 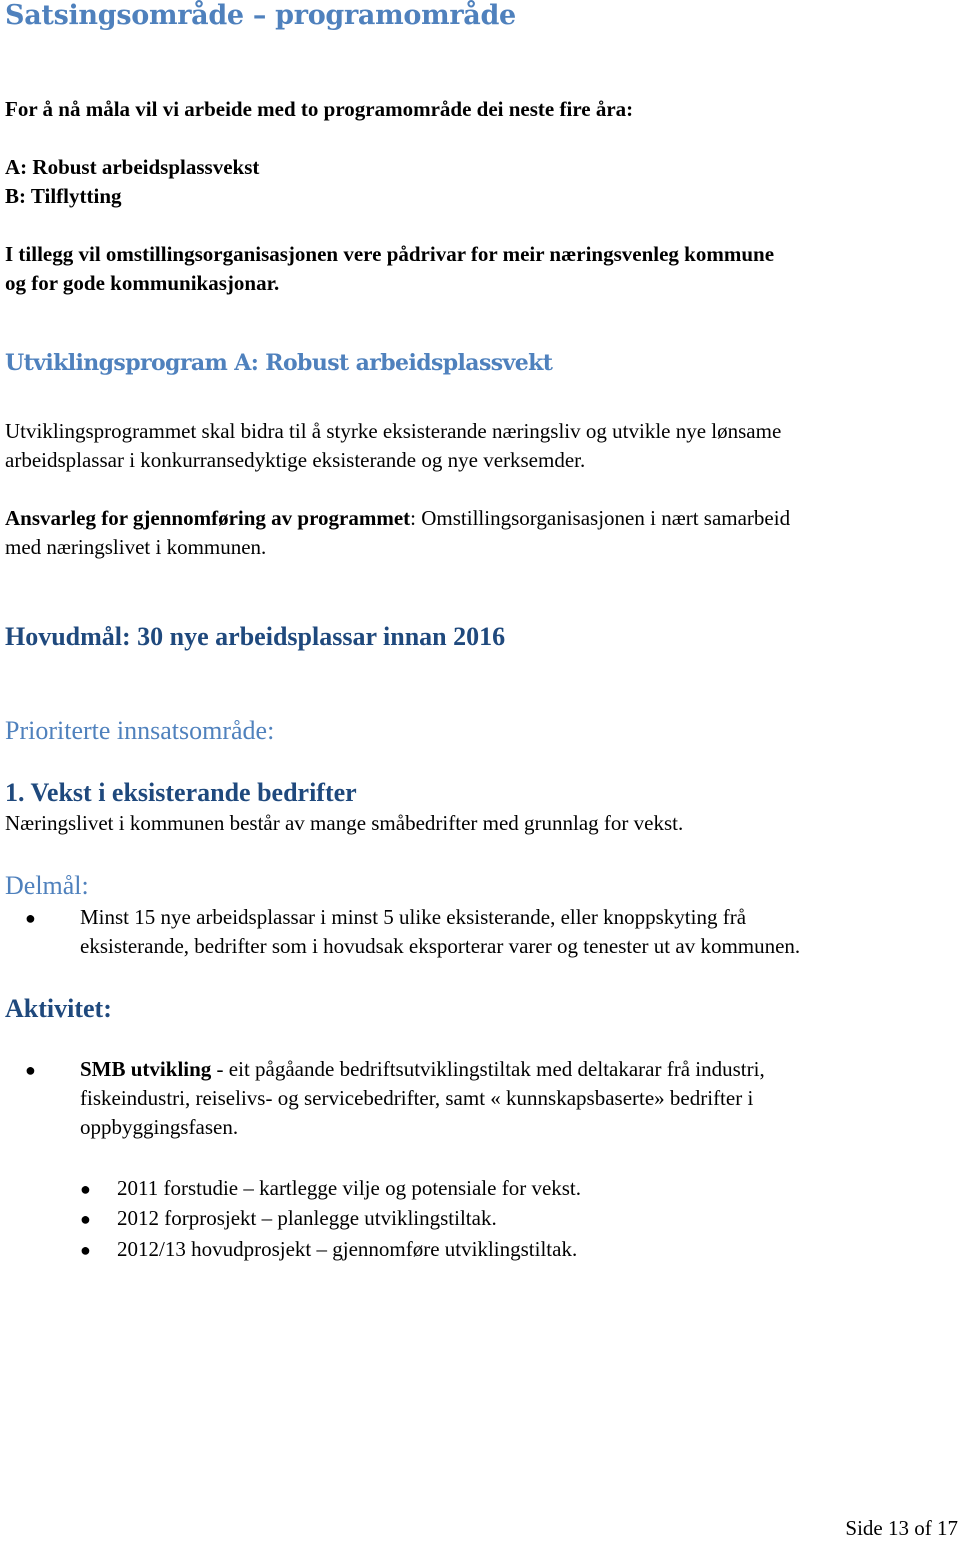 I want to click on program-area-a: A: Robust arbeidsplassvekst, so click(x=132, y=167).